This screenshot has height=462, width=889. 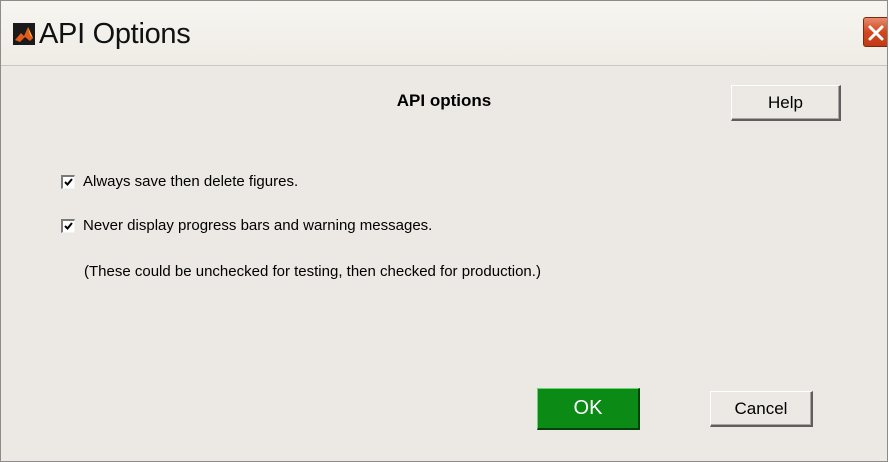 I want to click on matlab-logo-icon, so click(x=24, y=34).